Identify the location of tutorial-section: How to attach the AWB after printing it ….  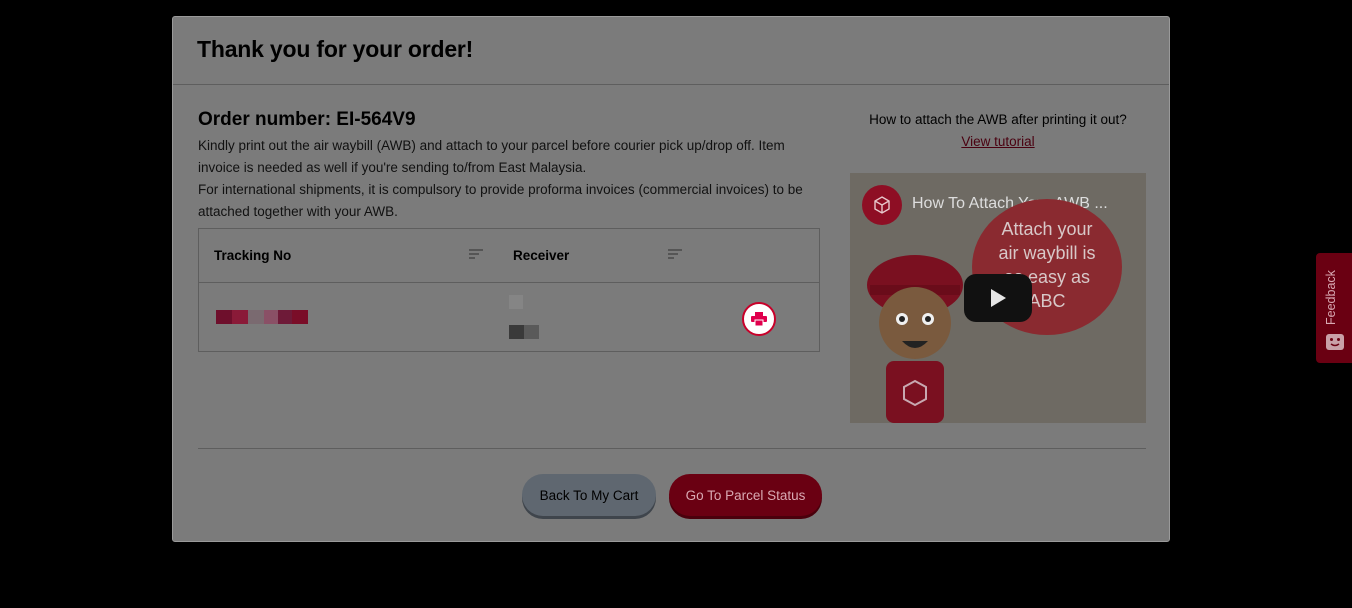
(998, 131).